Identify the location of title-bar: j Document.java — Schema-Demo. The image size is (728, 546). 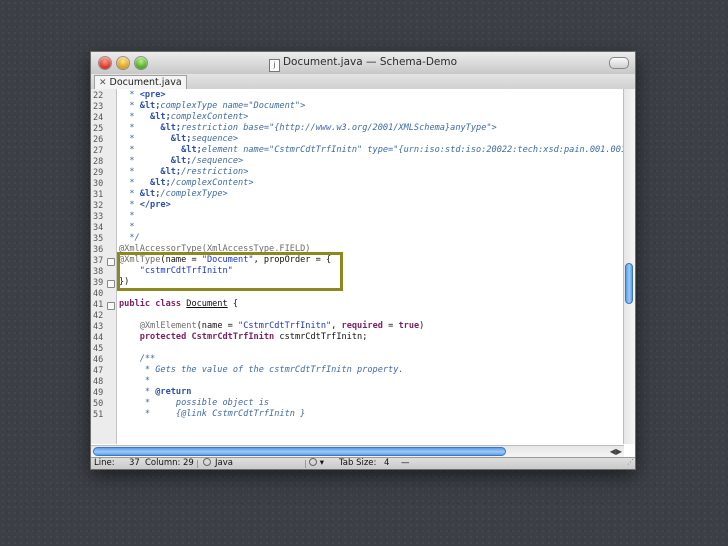
(363, 63).